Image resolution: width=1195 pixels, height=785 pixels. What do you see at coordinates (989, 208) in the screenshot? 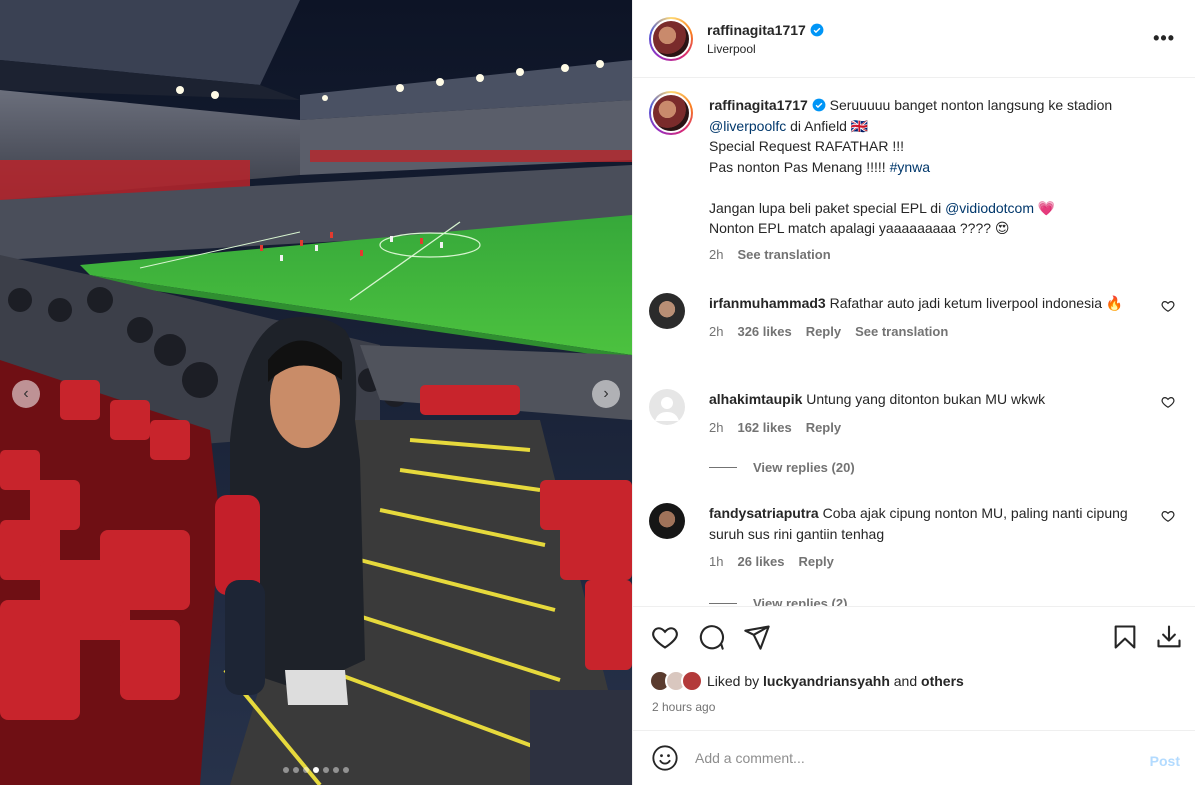
I see `mention-link: @vidiodotcom` at bounding box center [989, 208].